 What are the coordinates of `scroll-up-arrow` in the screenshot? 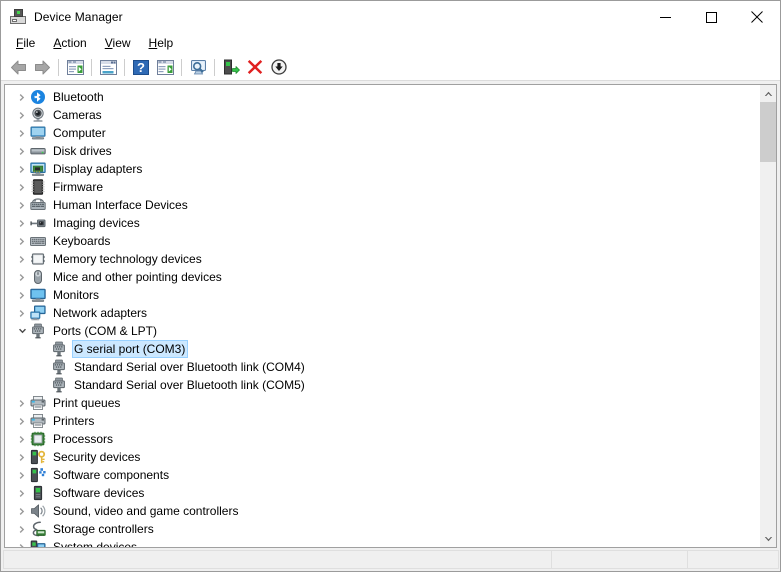 It's located at (768, 93).